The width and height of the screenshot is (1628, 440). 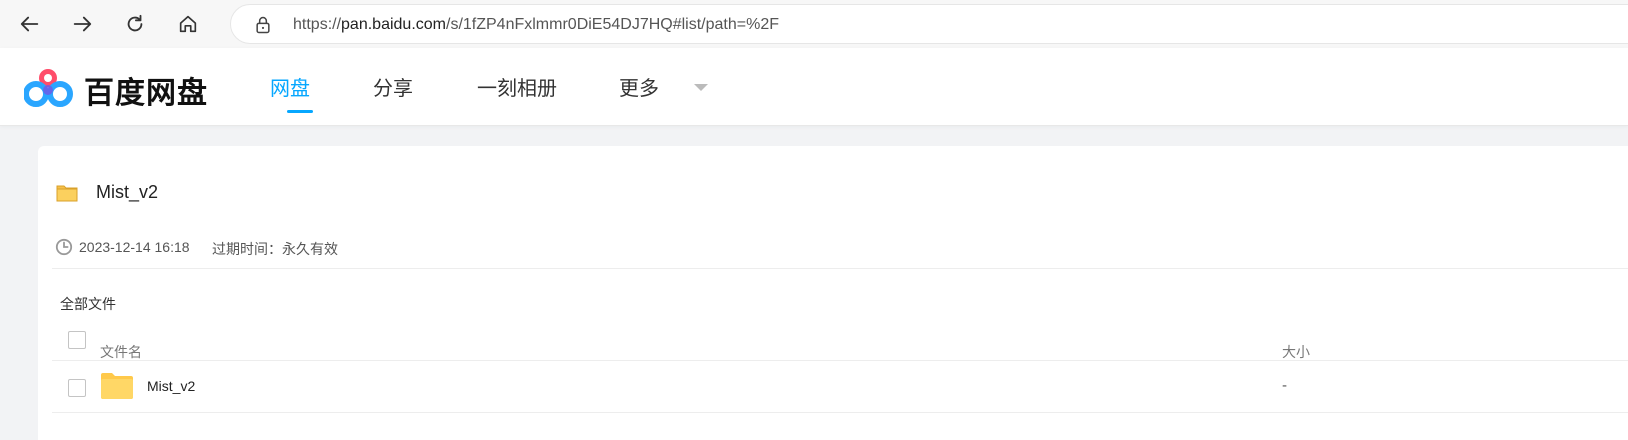 I want to click on caret-down-icon, so click(x=701, y=87).